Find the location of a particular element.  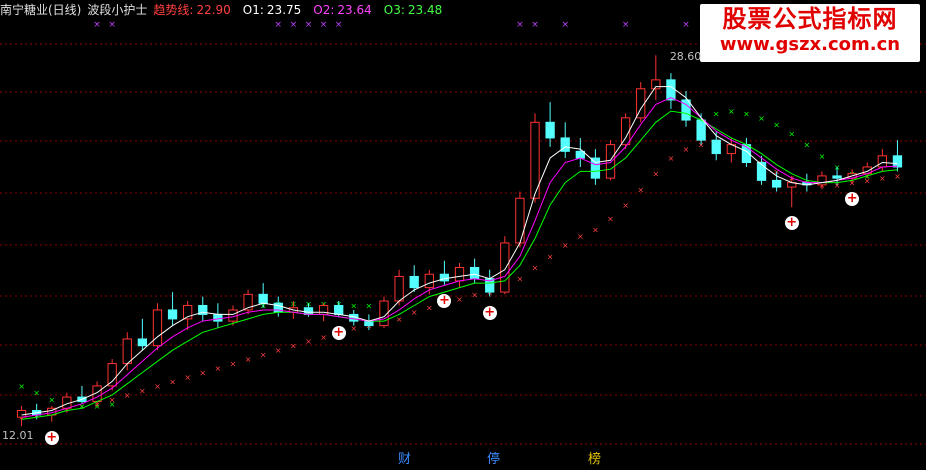

o1-label-text: O1: is located at coordinates (253, 10).